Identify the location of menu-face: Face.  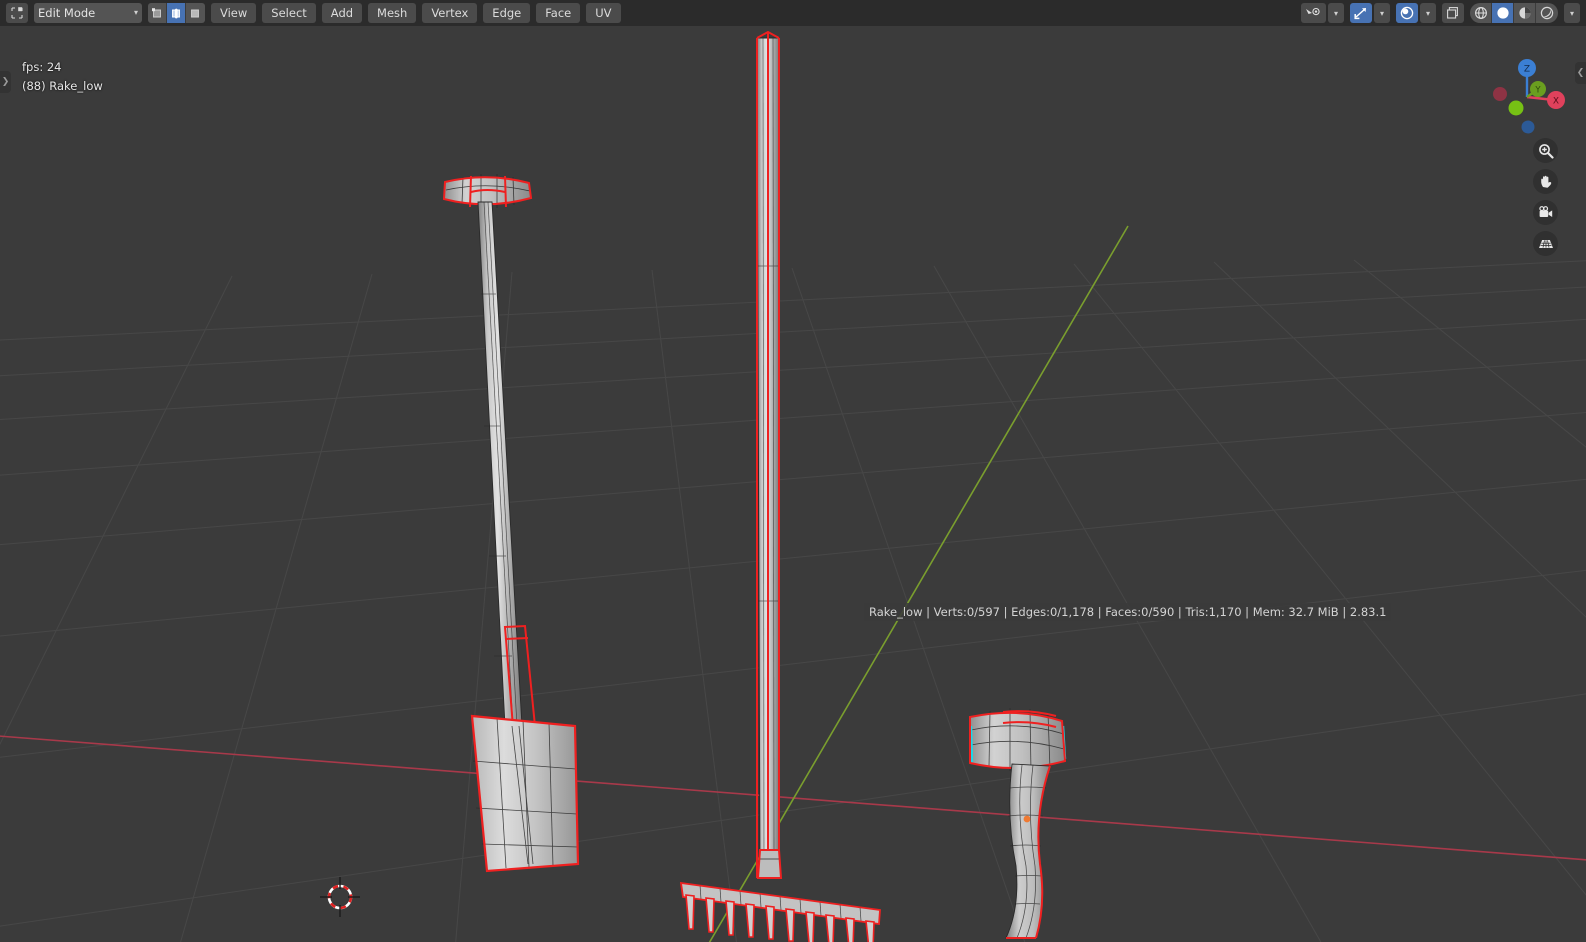
(558, 13).